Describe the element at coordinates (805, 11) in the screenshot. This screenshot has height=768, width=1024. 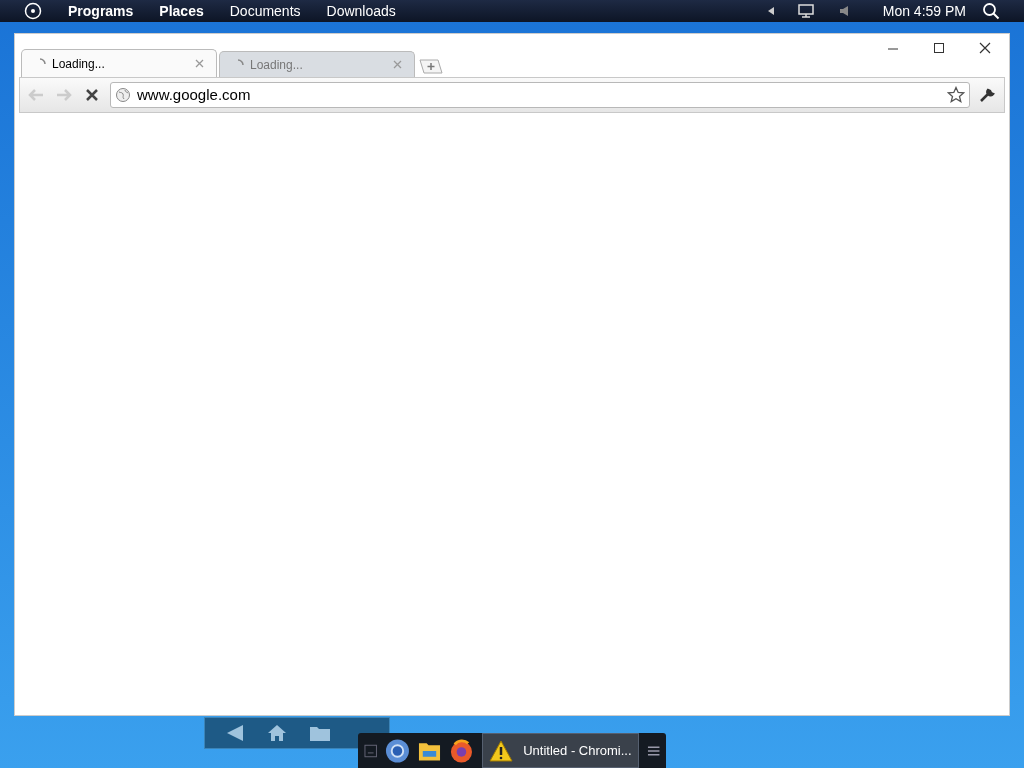
I see `monitor-icon` at that location.